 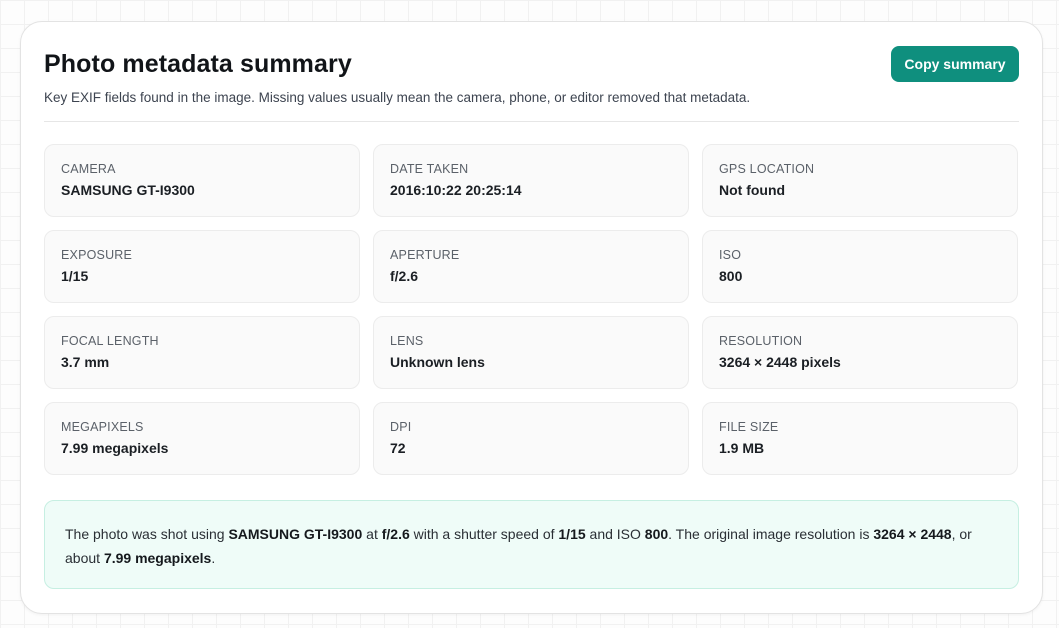 I want to click on field-lens: LENS Unknown lens, so click(x=531, y=352).